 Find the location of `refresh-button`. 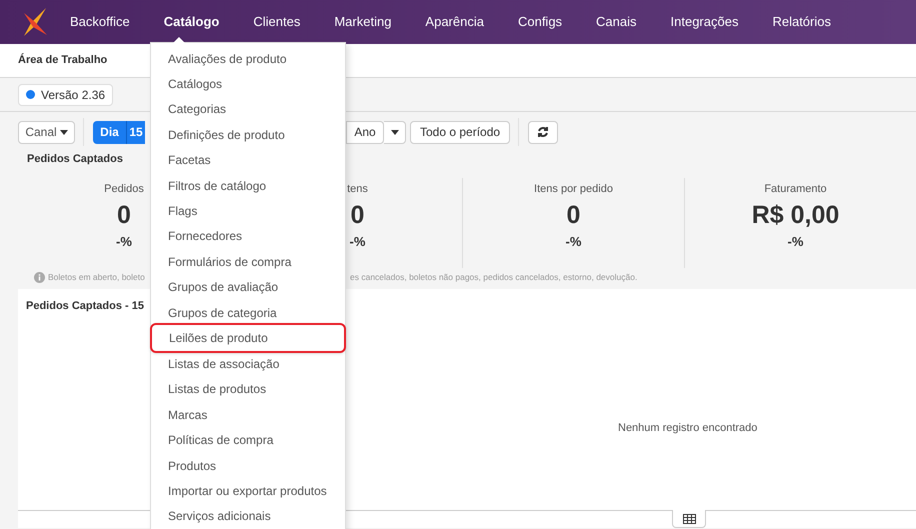

refresh-button is located at coordinates (543, 132).